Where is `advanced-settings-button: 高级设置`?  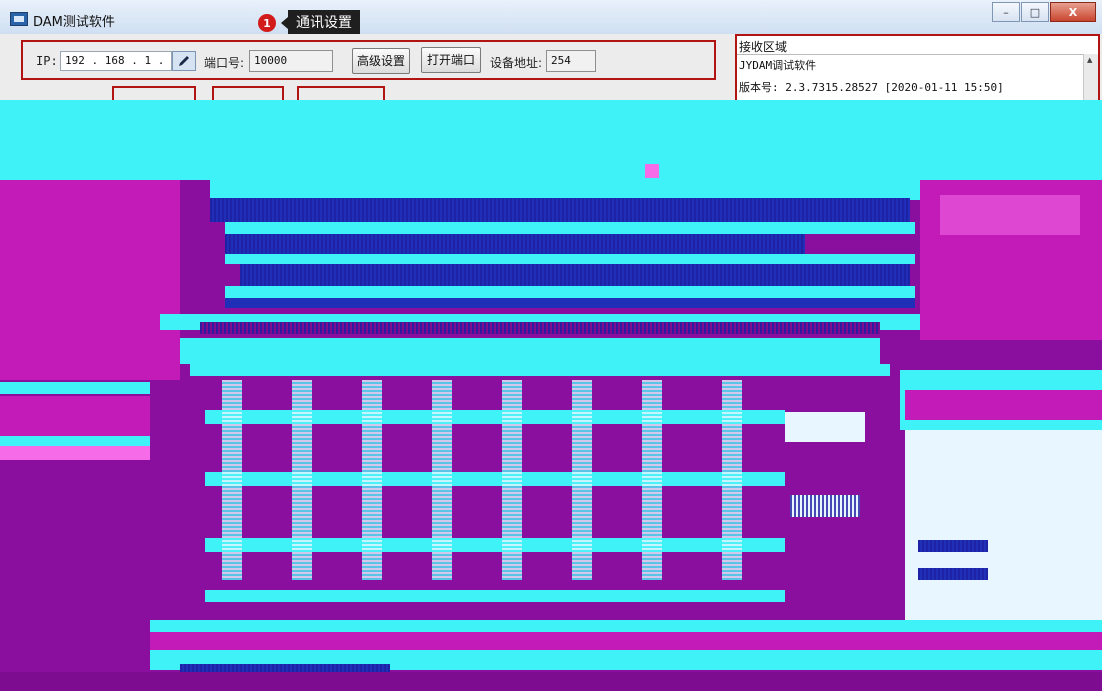 advanced-settings-button: 高级设置 is located at coordinates (381, 61).